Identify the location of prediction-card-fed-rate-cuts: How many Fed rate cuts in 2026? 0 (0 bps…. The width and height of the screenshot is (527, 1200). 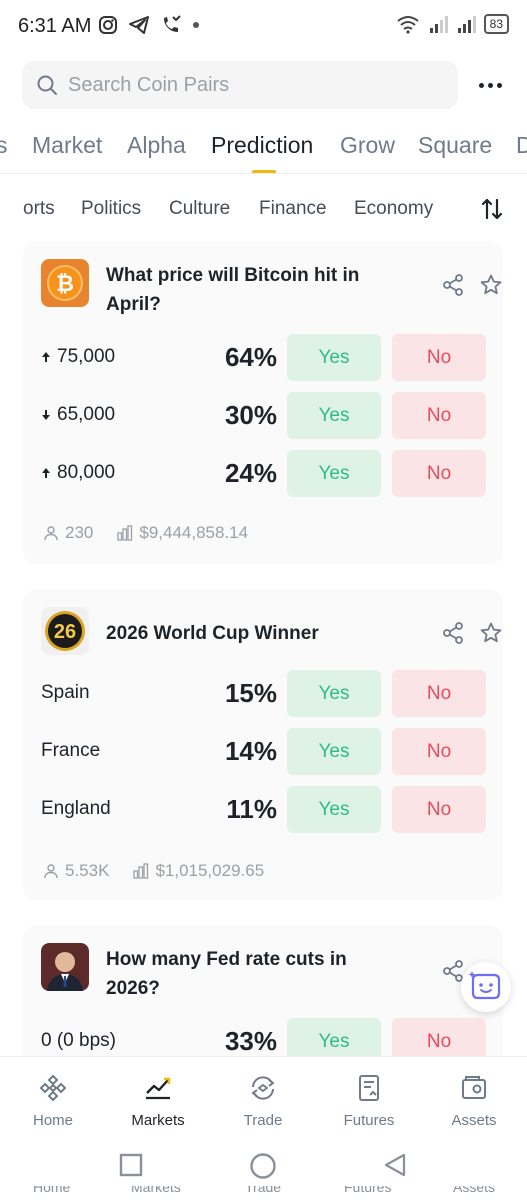
(263, 990).